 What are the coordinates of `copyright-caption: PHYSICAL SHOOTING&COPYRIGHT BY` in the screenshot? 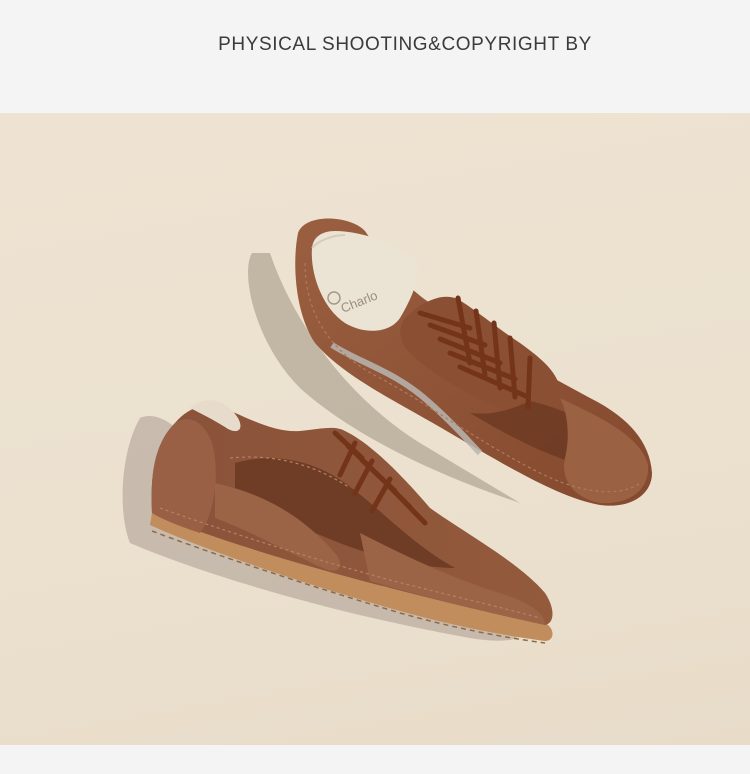 It's located at (405, 44).